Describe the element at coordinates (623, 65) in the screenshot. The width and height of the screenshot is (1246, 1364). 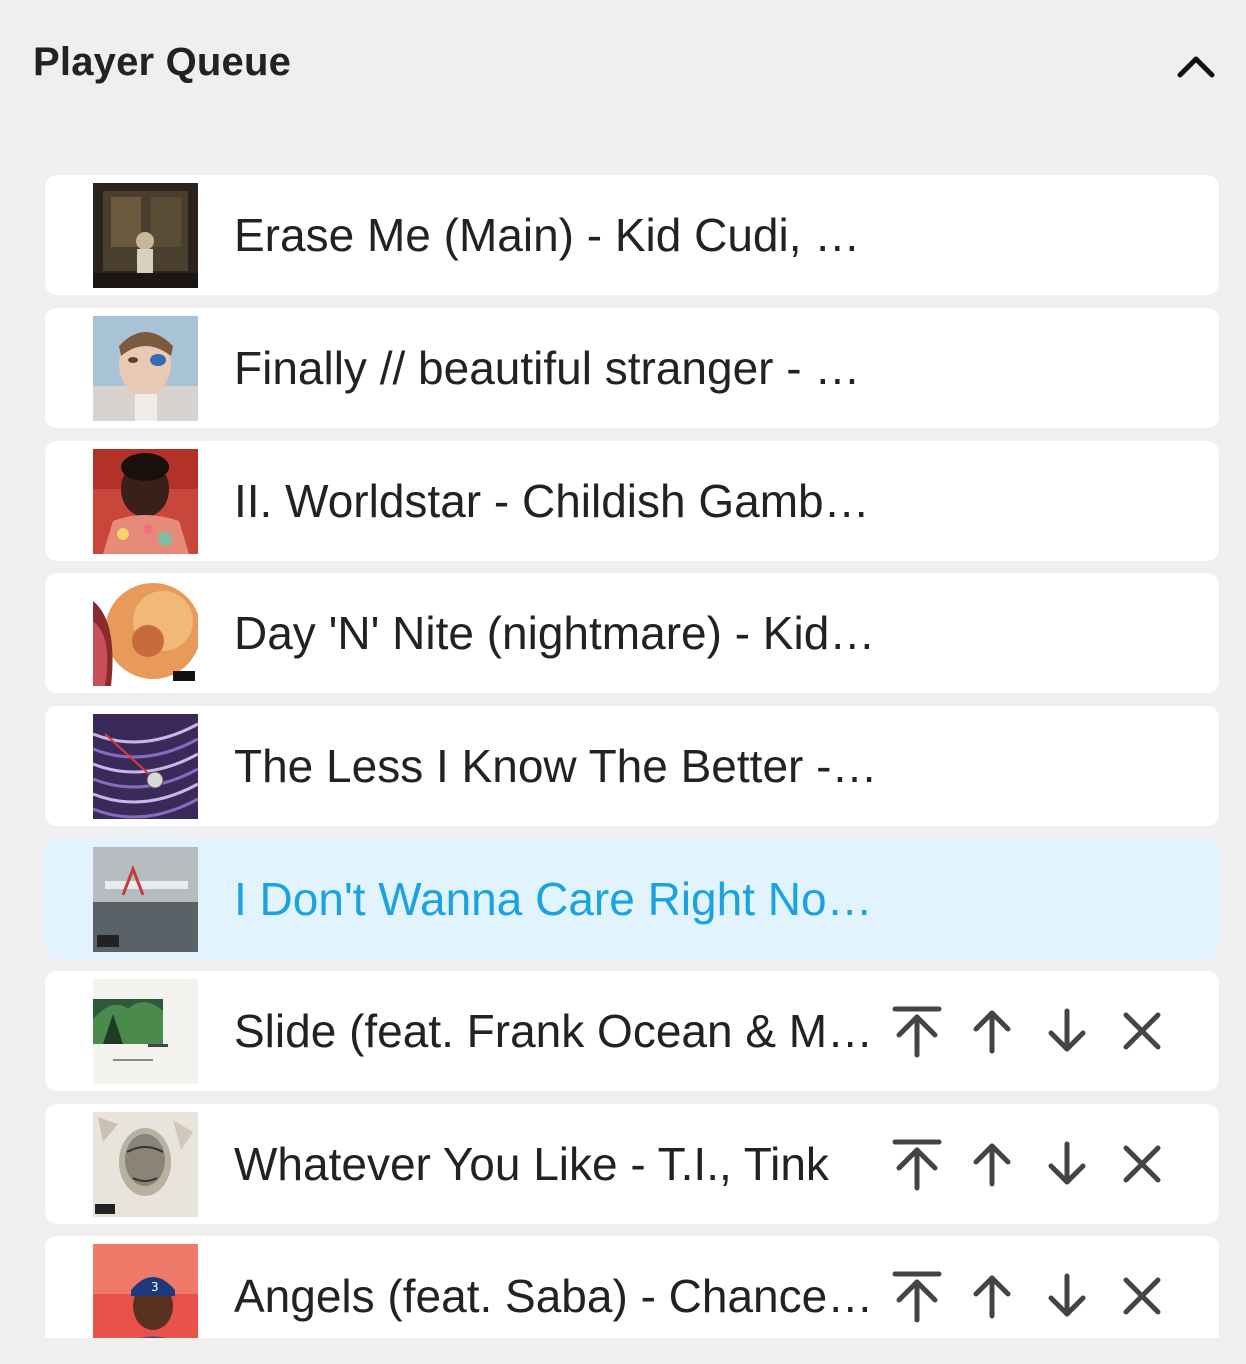
I see `queue-header: Player Queue` at that location.